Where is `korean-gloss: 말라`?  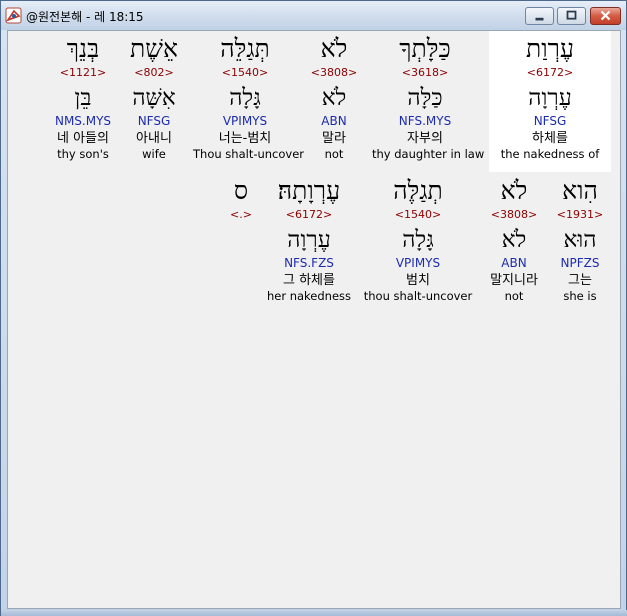
korean-gloss: 말라 is located at coordinates (334, 138).